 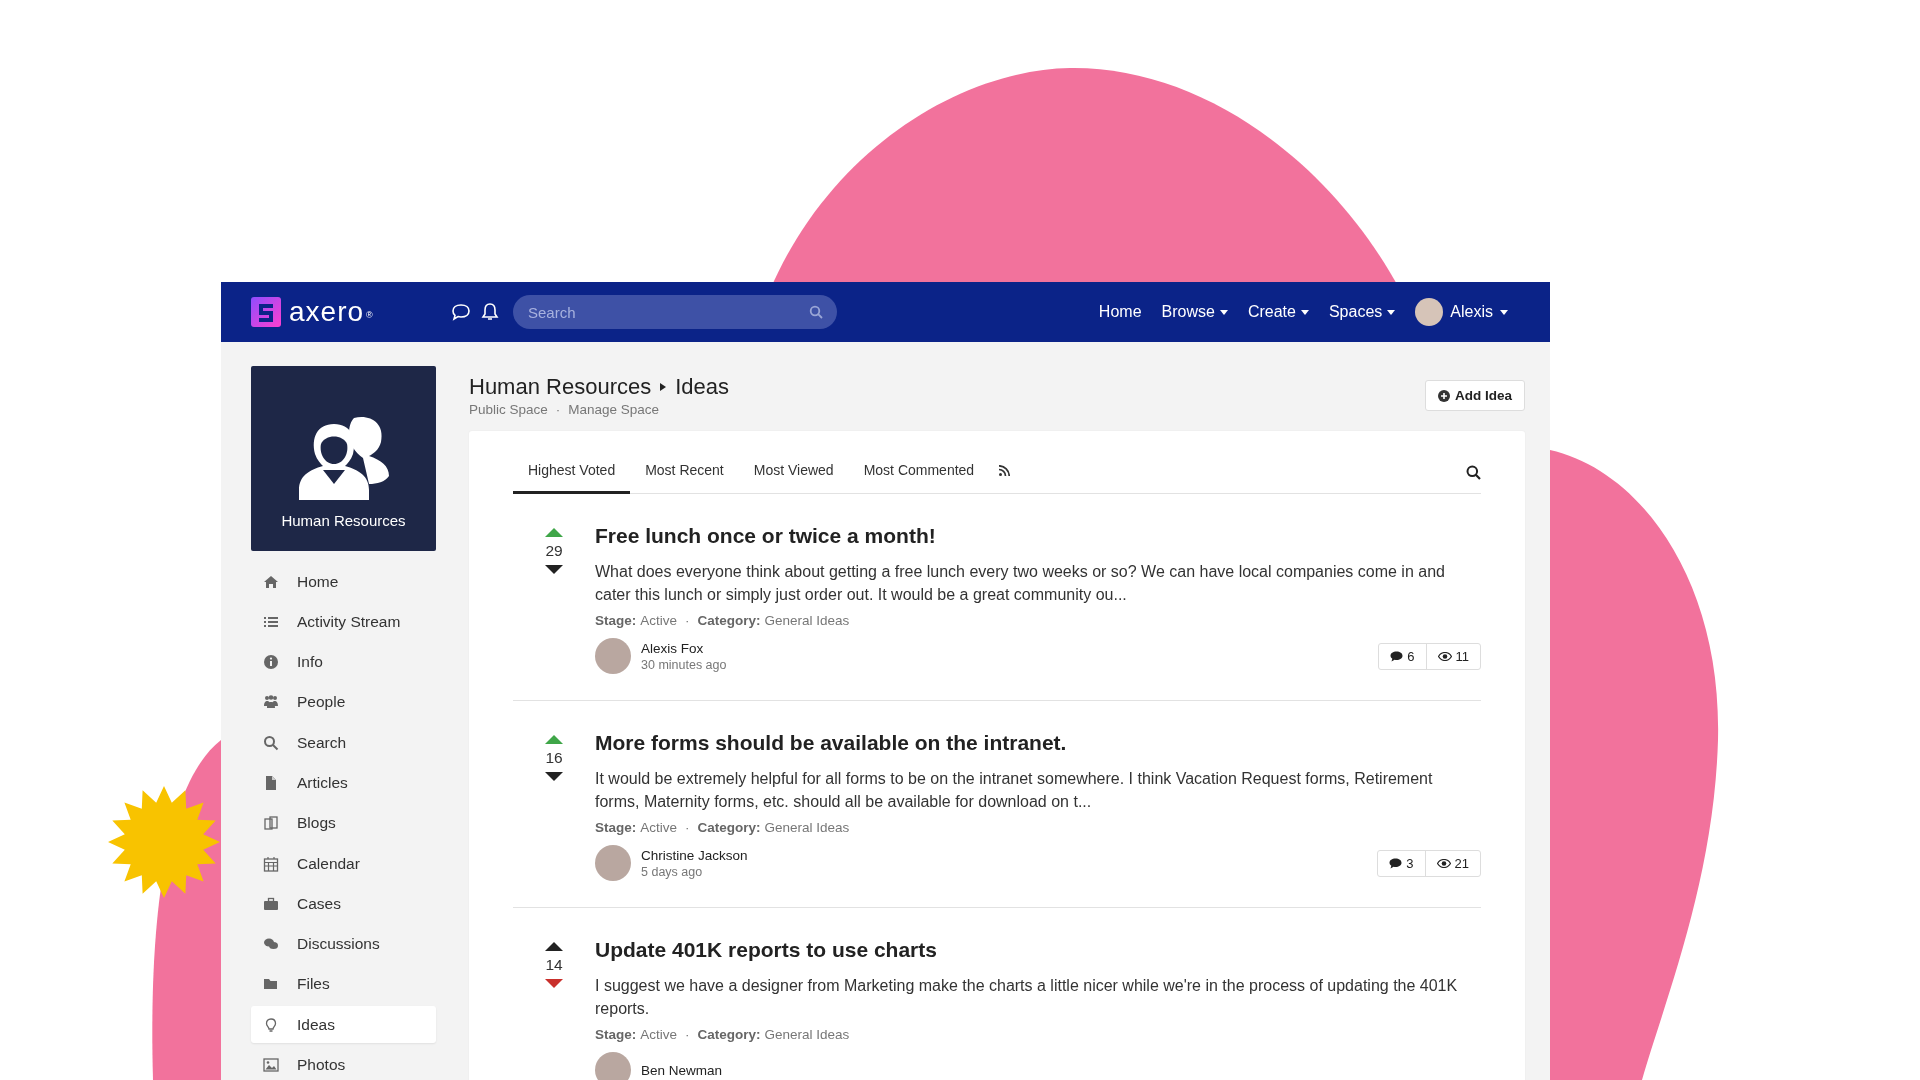 I want to click on idea-excerpt: I suggest we have a designer from Marketing make the charts a little nicer while we're in the process of updating the 401K reports., so click(x=1027, y=997).